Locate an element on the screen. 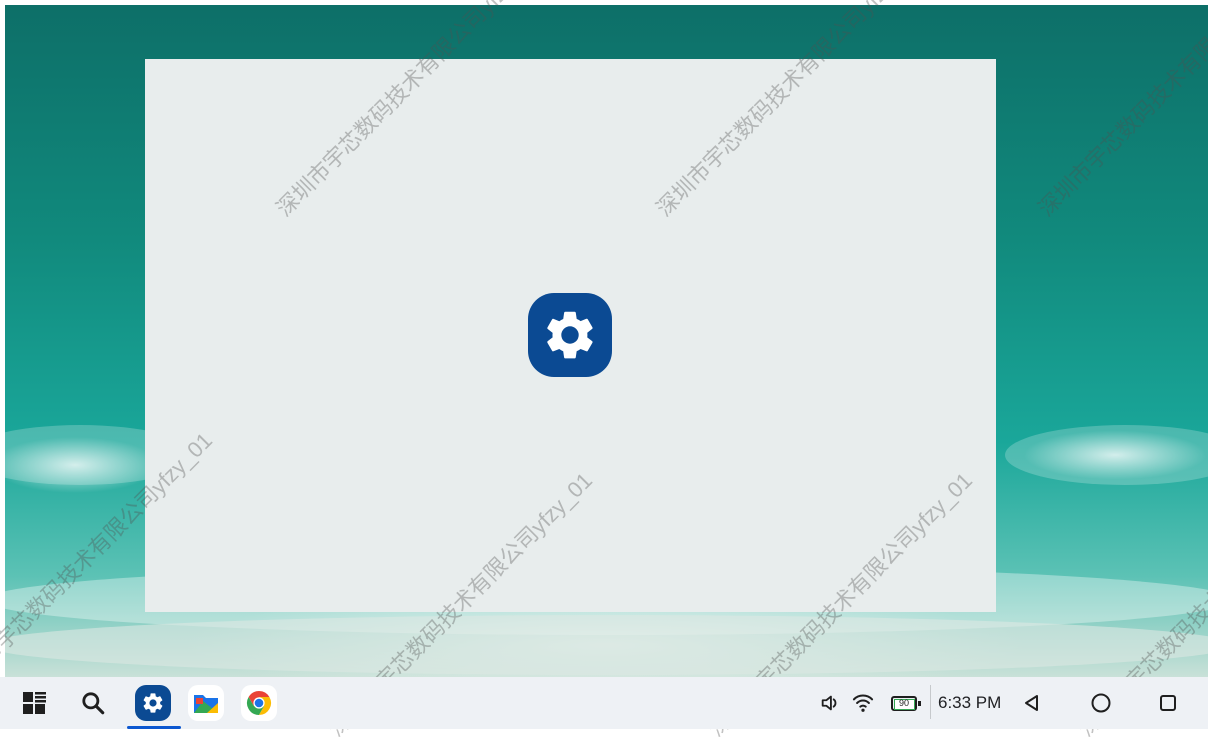 The height and width of the screenshot is (743, 1208). home-button is located at coordinates (1101, 703).